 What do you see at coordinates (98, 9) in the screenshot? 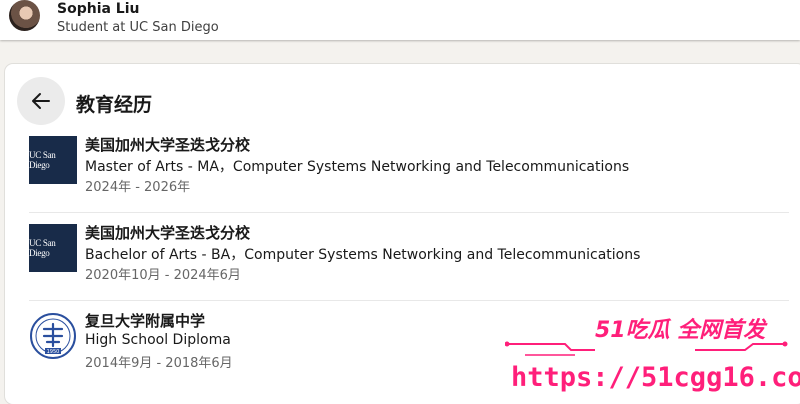
I see `profile-name: Sophia Liu` at bounding box center [98, 9].